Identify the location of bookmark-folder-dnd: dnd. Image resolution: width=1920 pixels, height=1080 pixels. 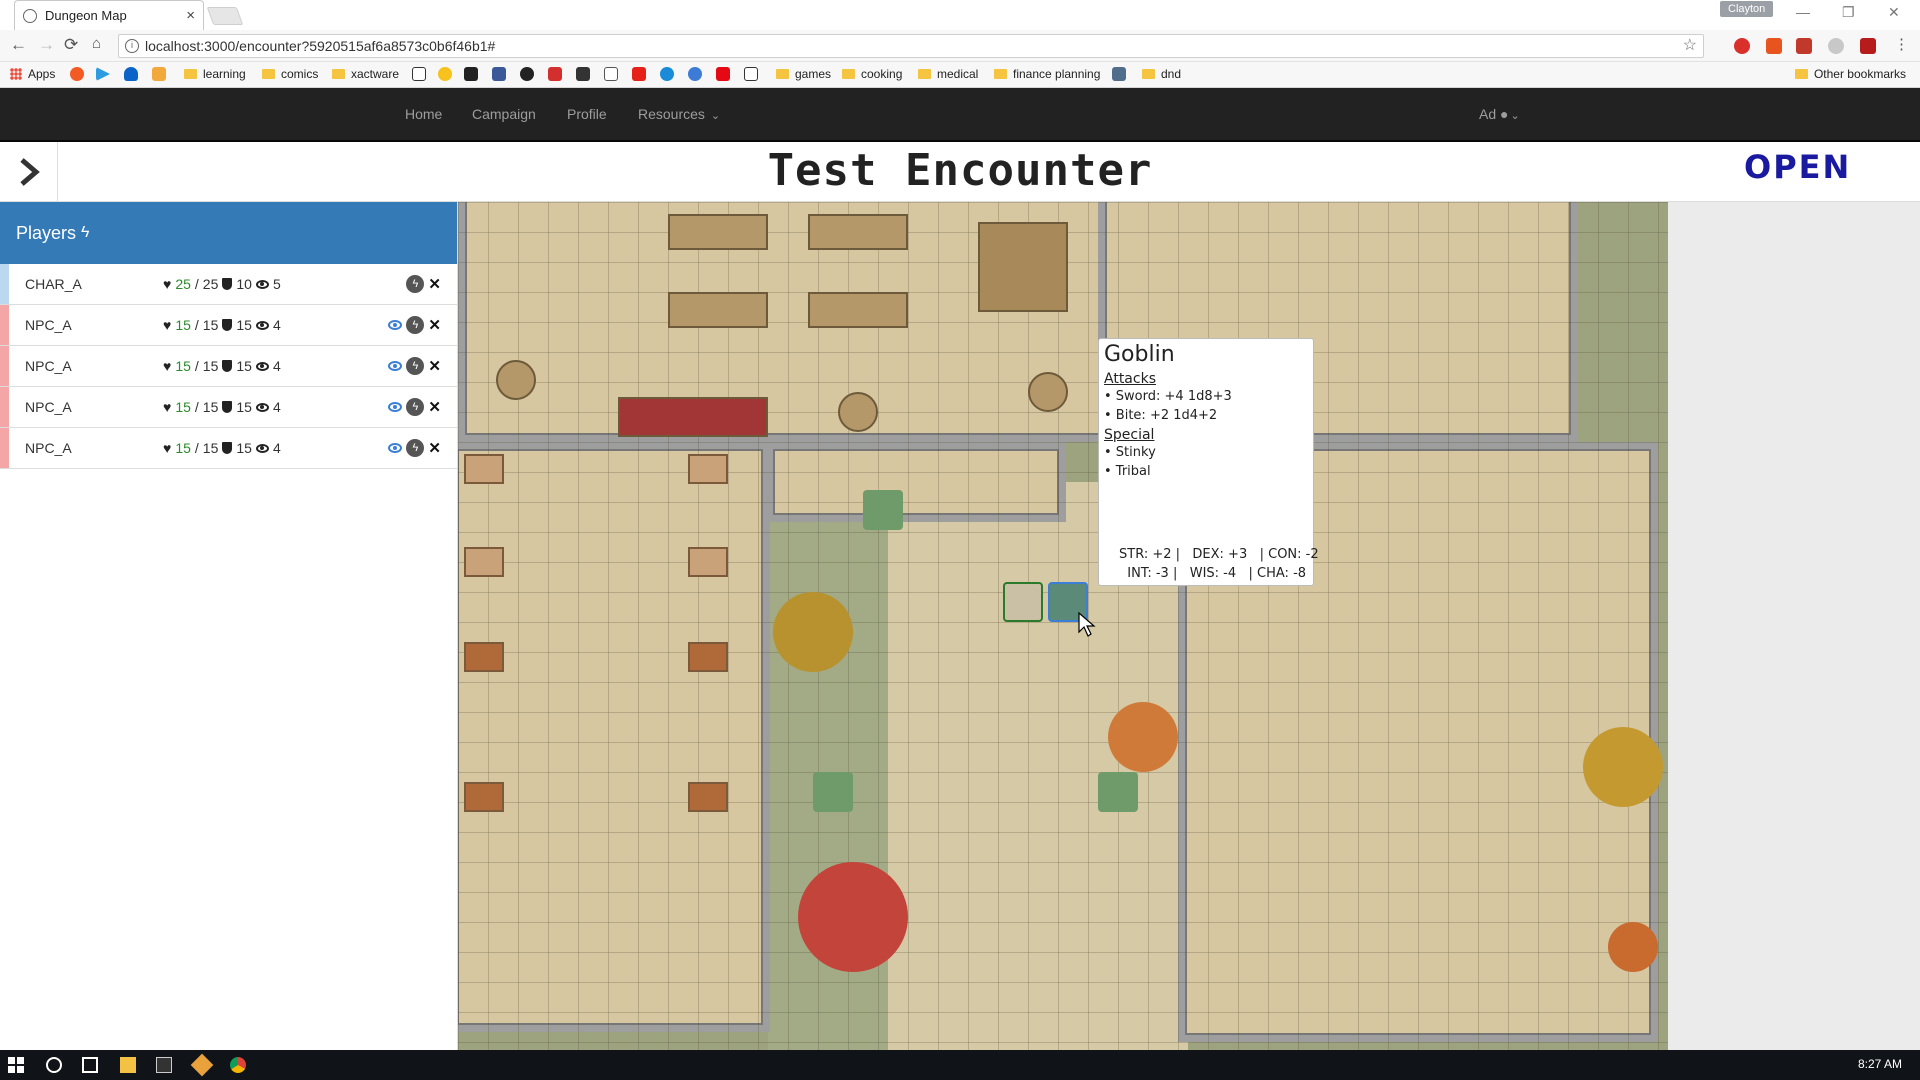
(1161, 74).